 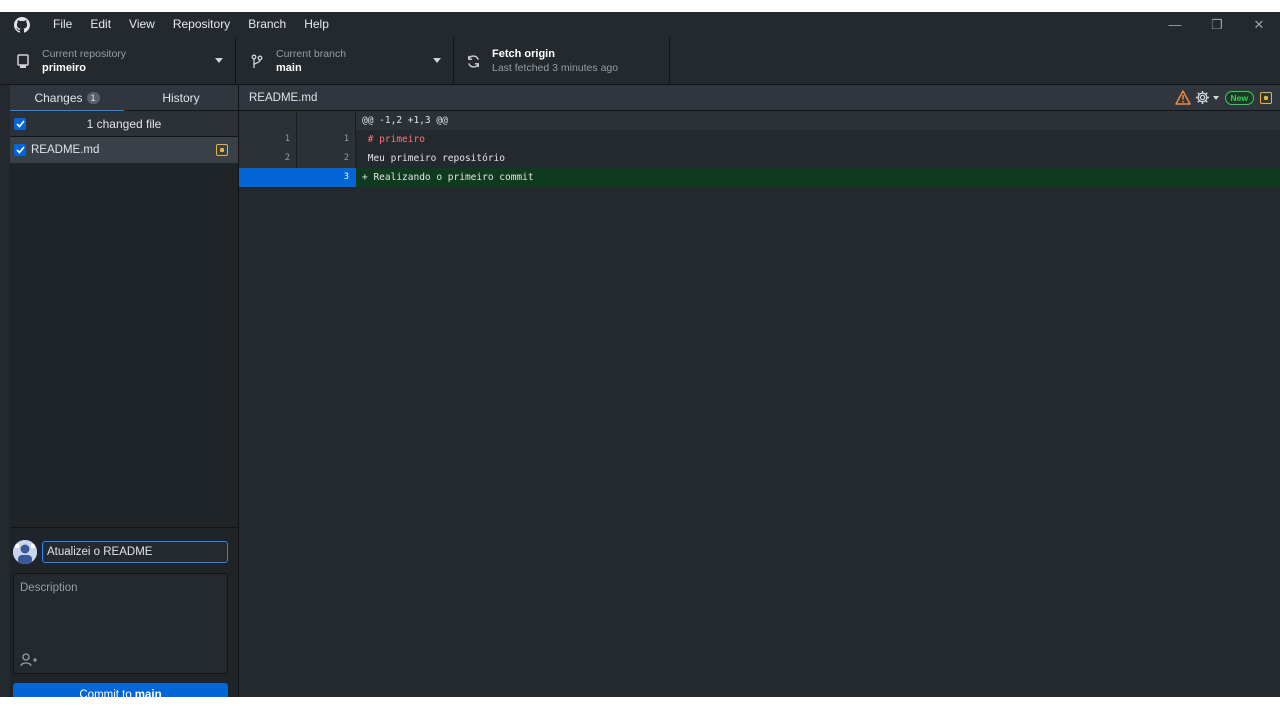 What do you see at coordinates (58, 98) in the screenshot?
I see `tab-changes-label: Changes` at bounding box center [58, 98].